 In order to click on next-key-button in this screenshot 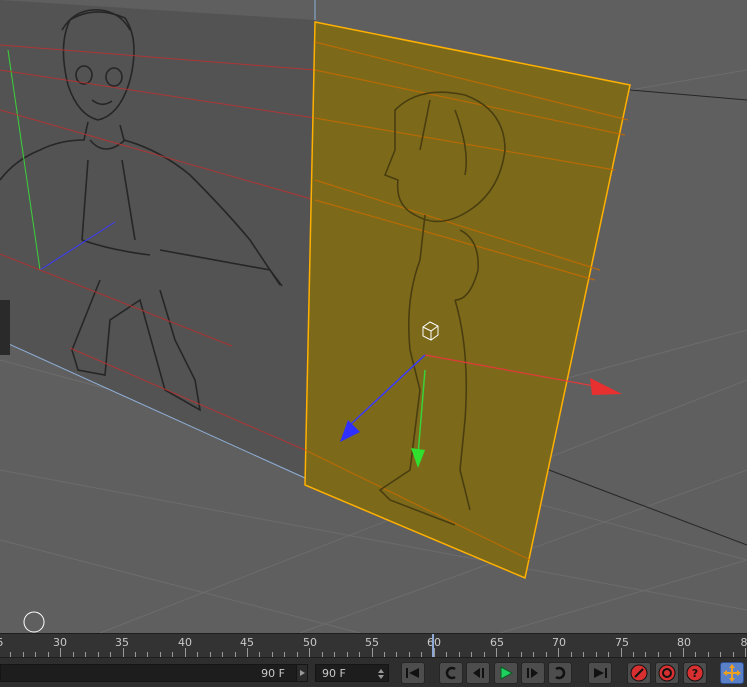, I will do `click(533, 673)`.